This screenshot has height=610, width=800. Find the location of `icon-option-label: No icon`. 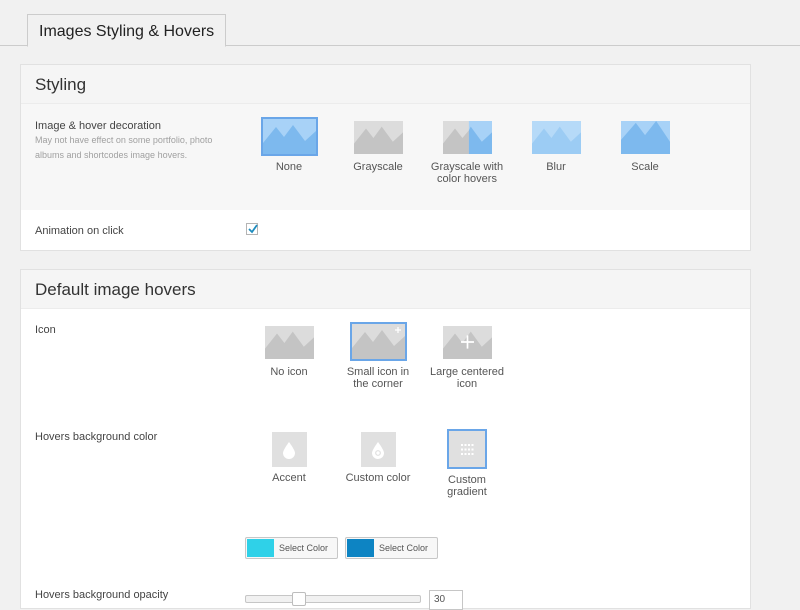

icon-option-label: No icon is located at coordinates (289, 372).